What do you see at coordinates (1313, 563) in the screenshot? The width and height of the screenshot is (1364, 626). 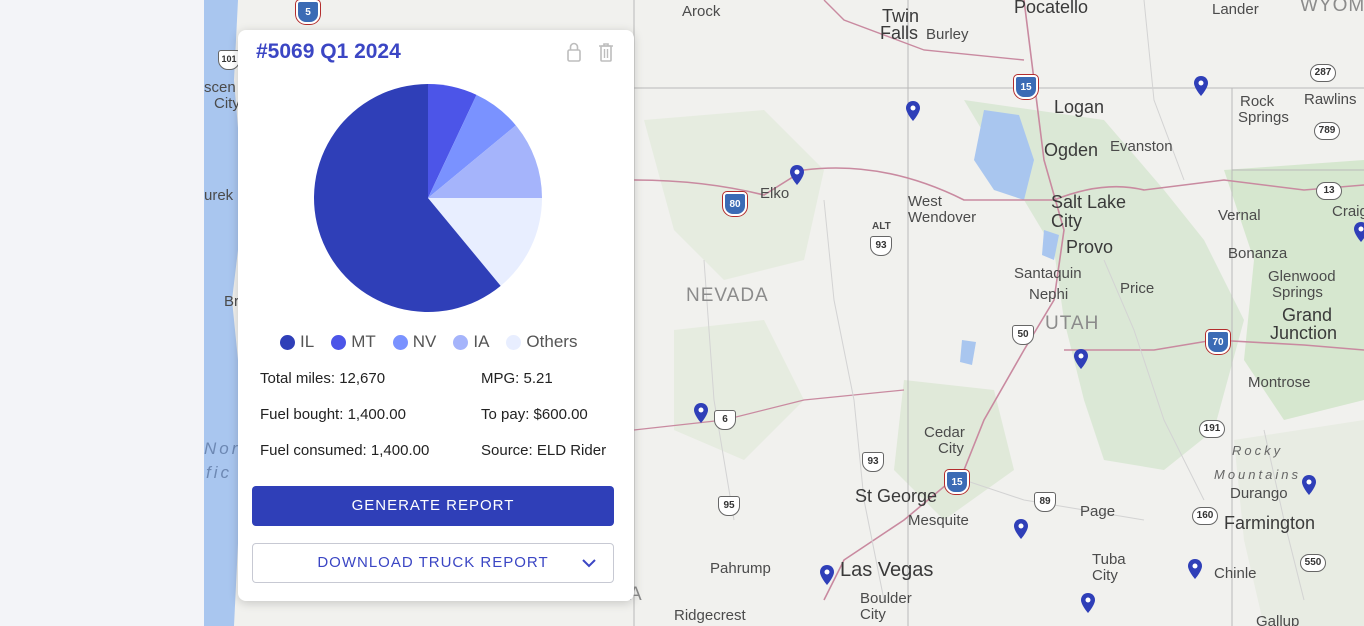 I see `route-550-shield: 550` at bounding box center [1313, 563].